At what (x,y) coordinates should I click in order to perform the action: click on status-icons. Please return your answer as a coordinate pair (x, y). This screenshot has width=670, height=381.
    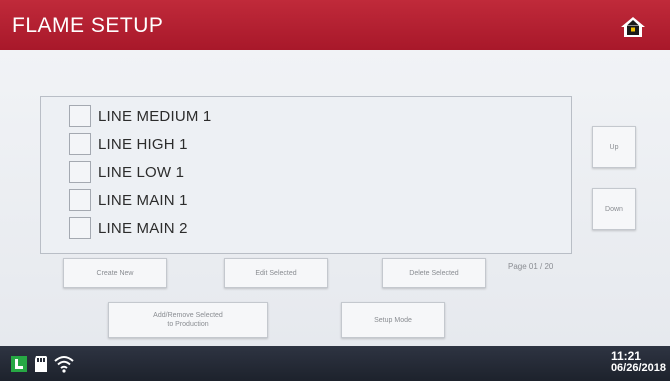
    Looking at the image, I should click on (42, 364).